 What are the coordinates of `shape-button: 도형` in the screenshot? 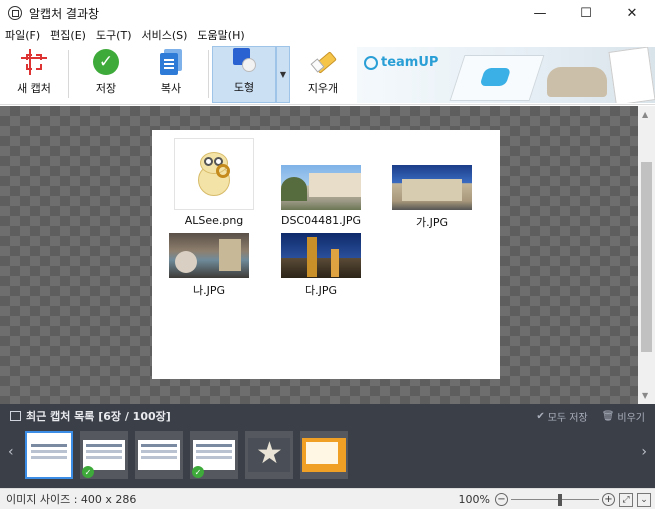 It's located at (244, 74).